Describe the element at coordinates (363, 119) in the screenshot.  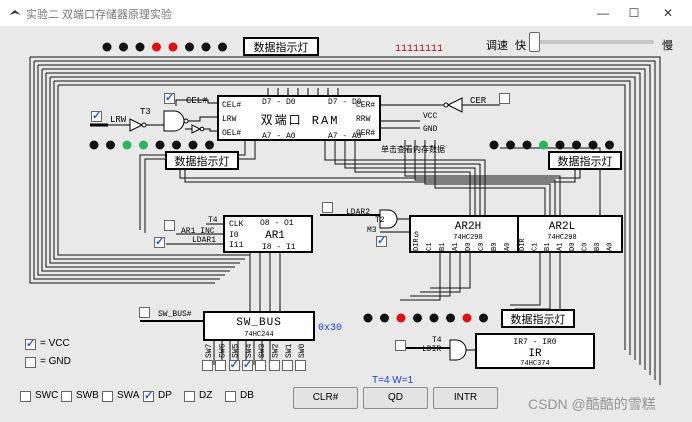
I see `ram-pin-rrw: RRW` at that location.